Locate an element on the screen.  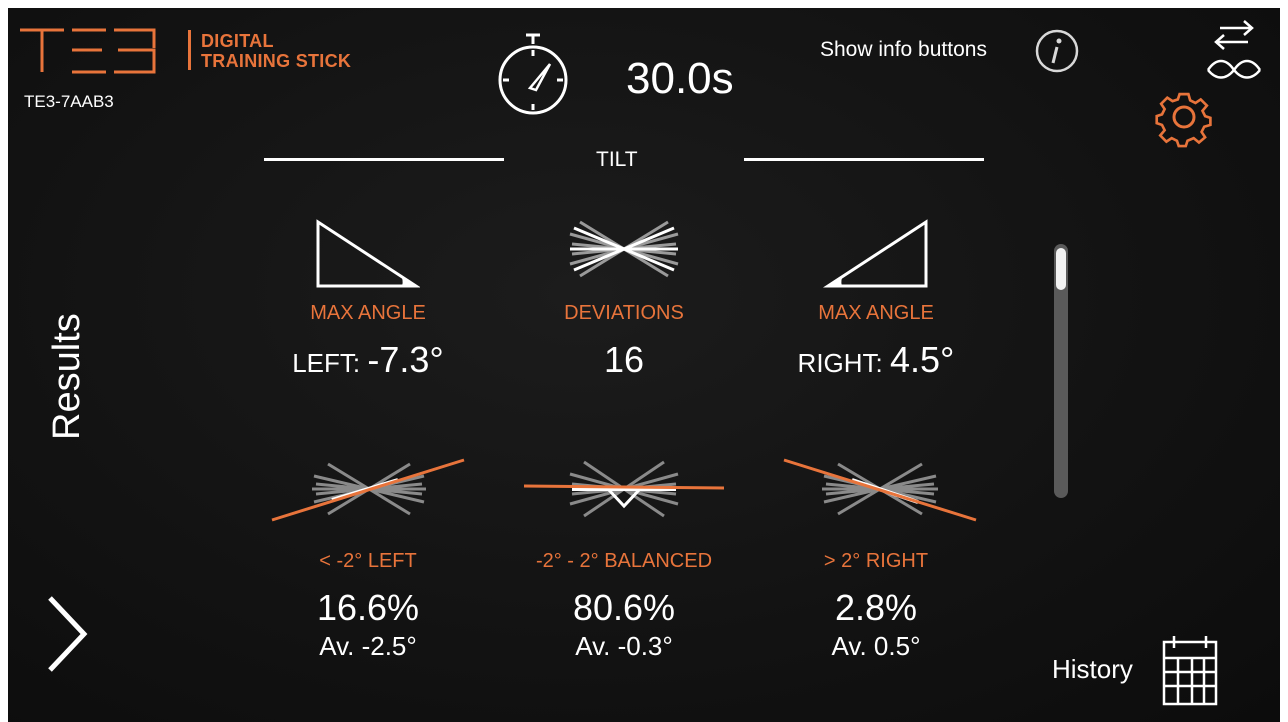
gear-icon is located at coordinates (1184, 120).